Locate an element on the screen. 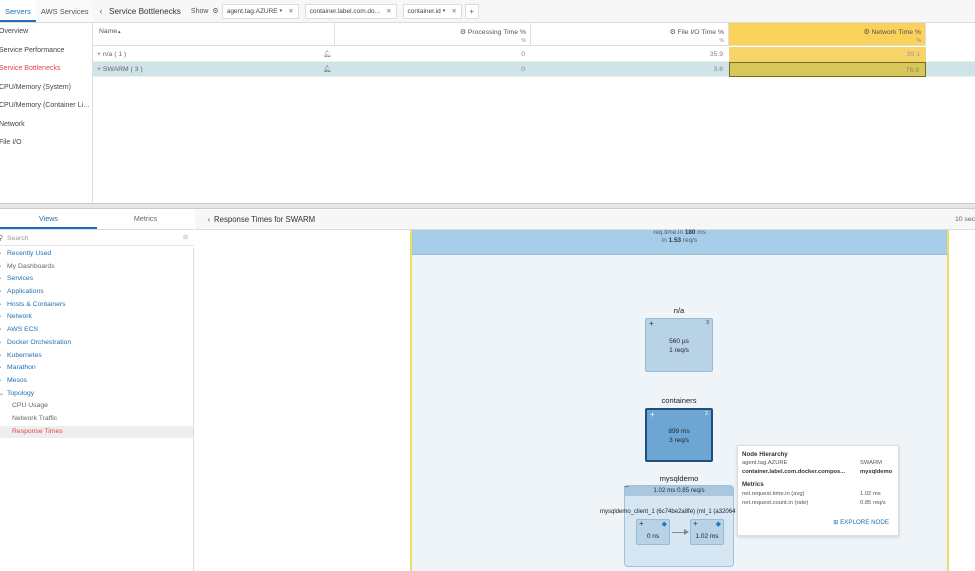 This screenshot has width=975, height=571. tree-item-topology: ⌄ Topology is located at coordinates (96, 394).